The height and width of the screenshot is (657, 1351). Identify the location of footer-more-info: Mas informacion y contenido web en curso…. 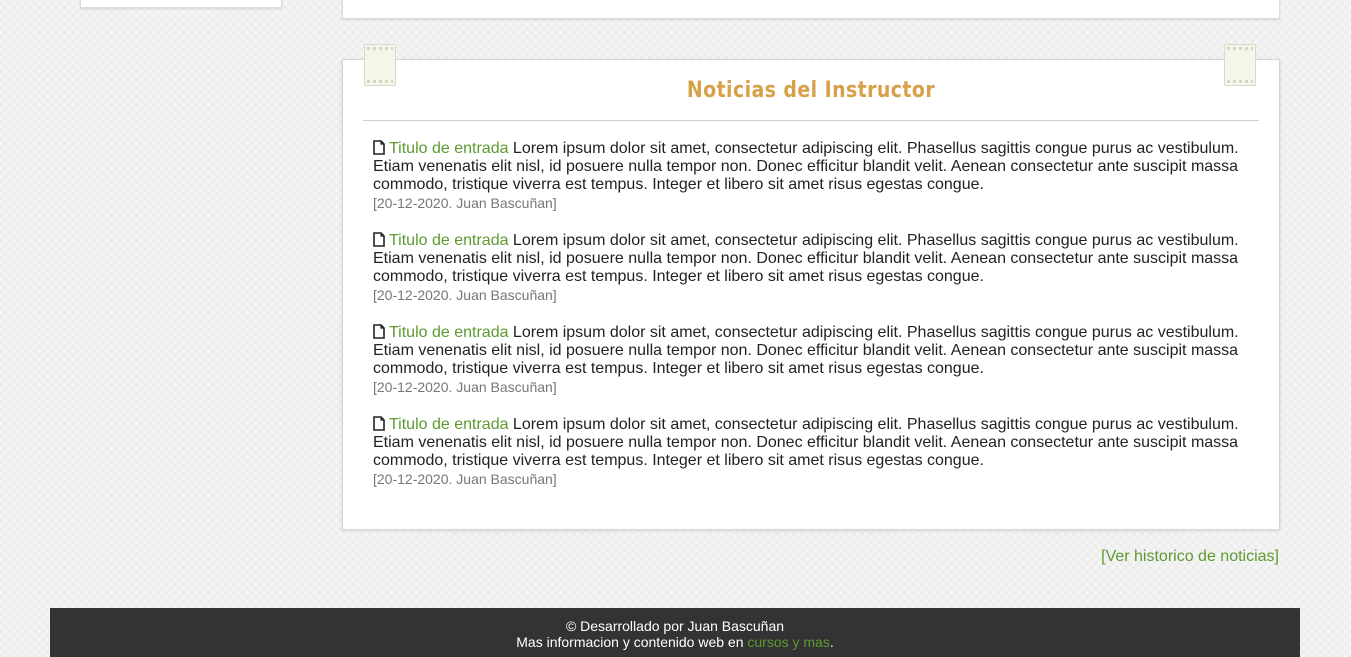
(675, 642).